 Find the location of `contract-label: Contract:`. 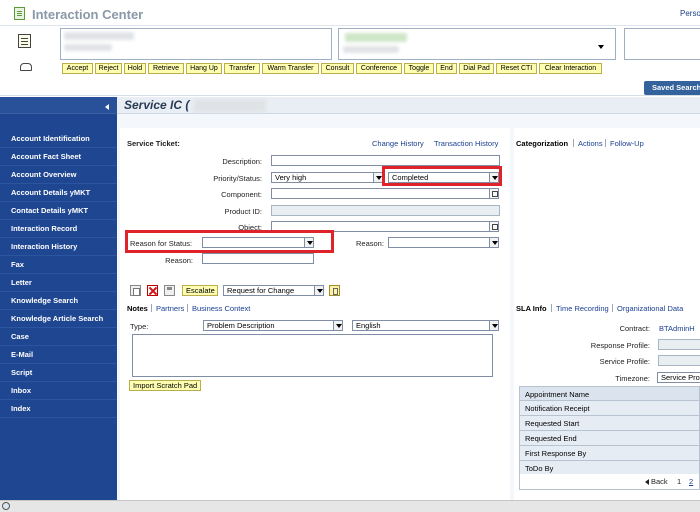

contract-label: Contract: is located at coordinates (634, 328).